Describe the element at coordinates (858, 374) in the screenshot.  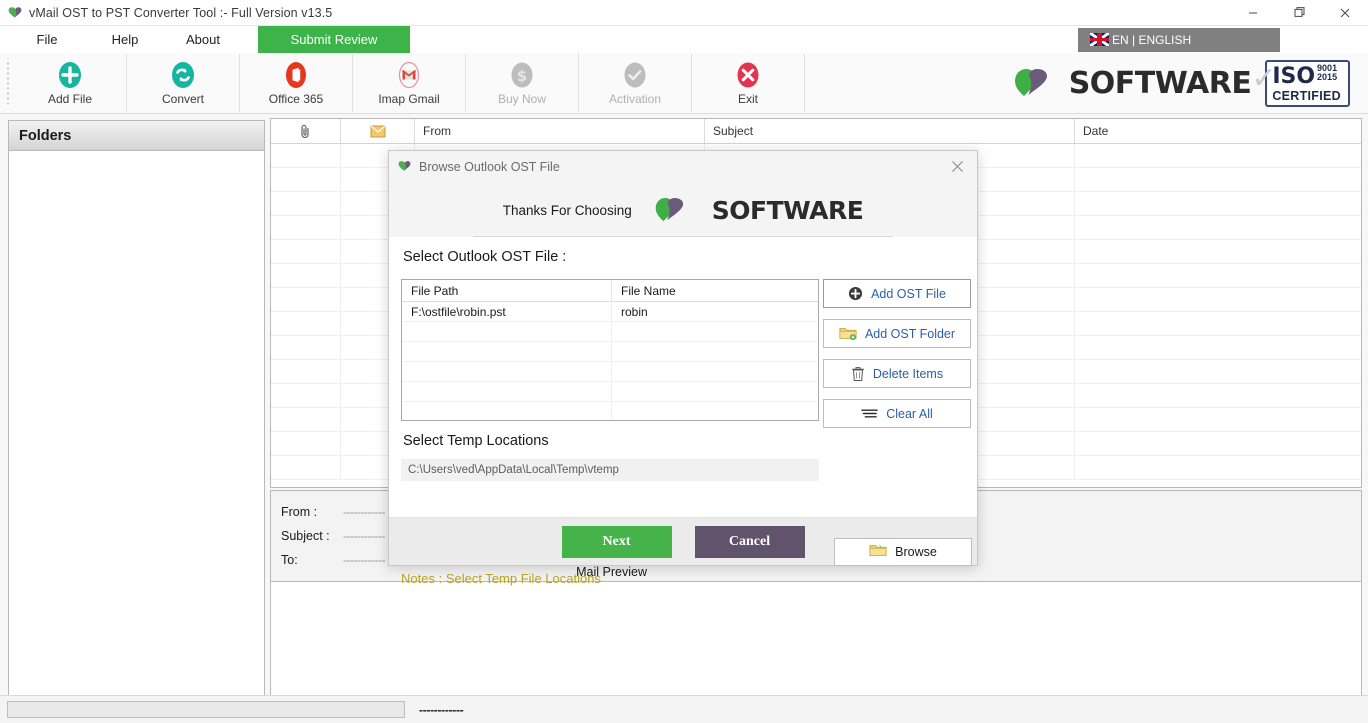
I see `trash-icon` at that location.